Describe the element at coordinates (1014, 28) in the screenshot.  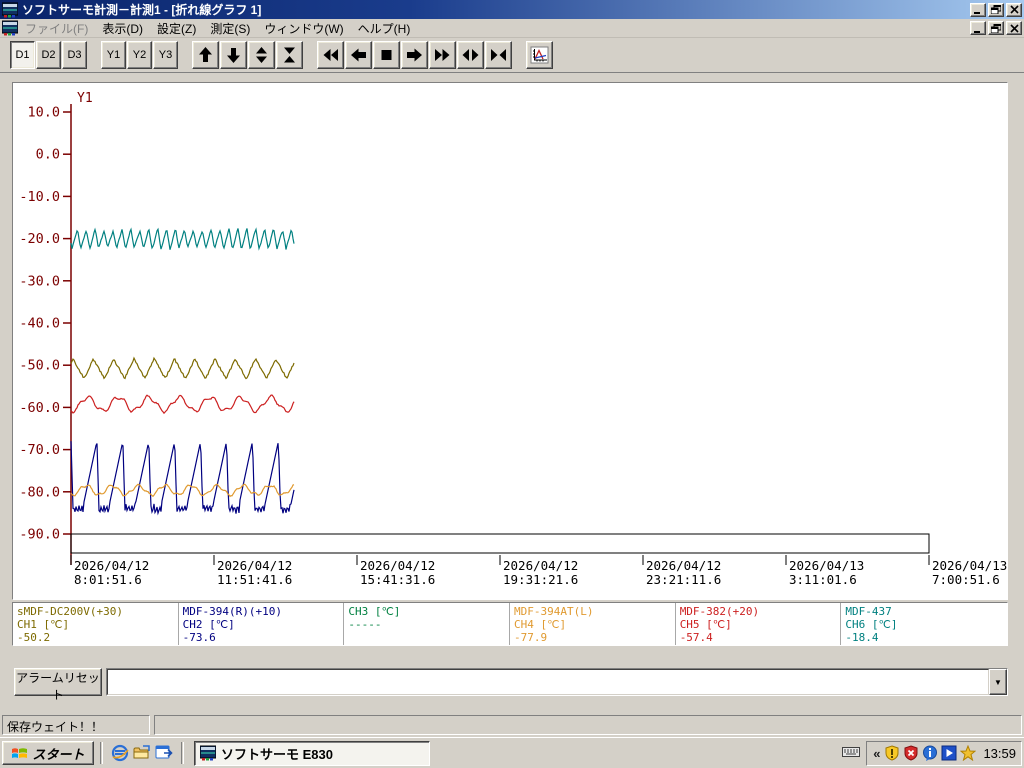
I see `mdi-close-button` at that location.